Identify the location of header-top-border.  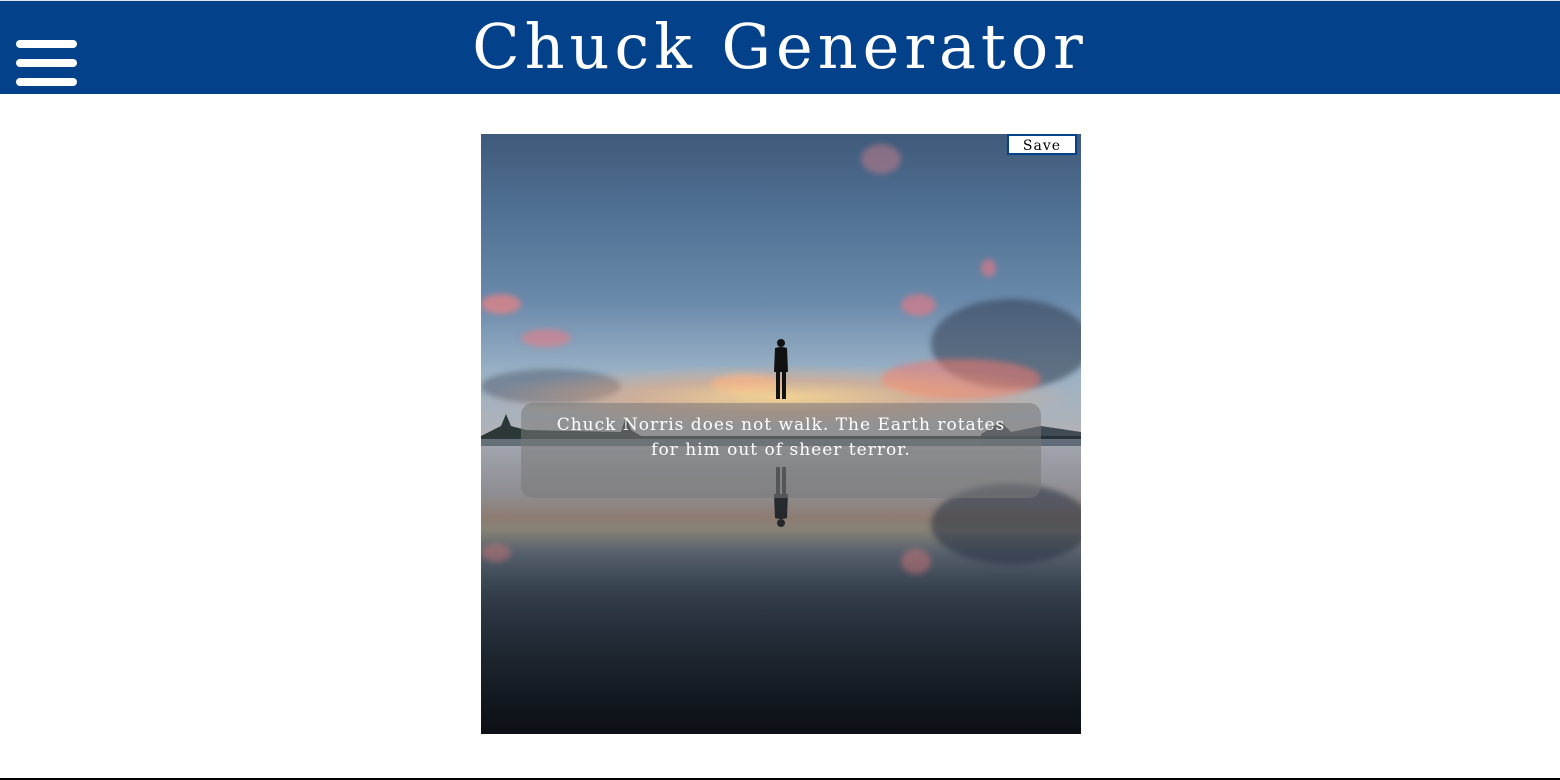
(780, 0).